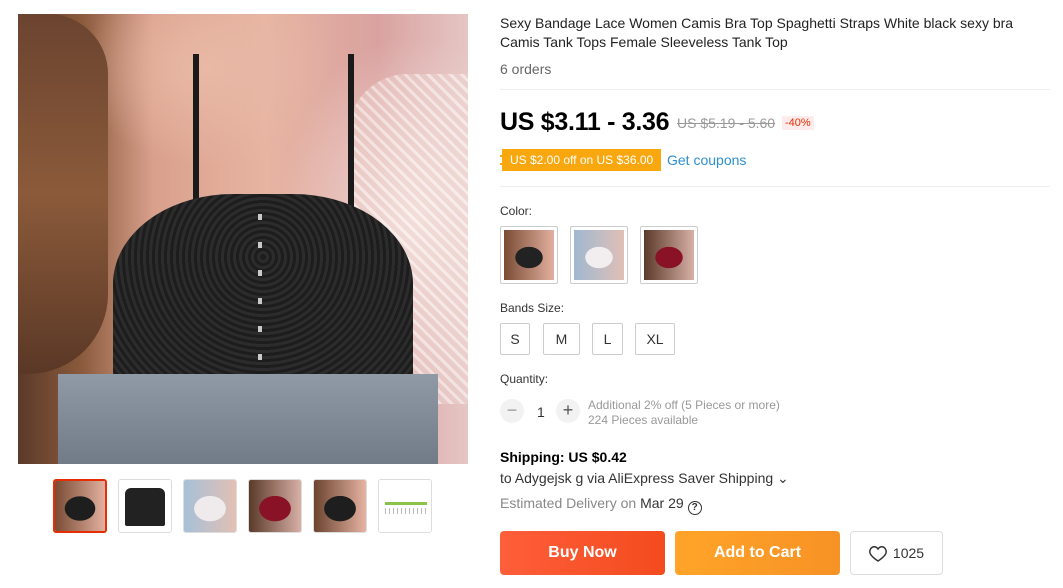 Image resolution: width=1063 pixels, height=588 pixels. Describe the element at coordinates (568, 503) in the screenshot. I see `delivery-prefix: Estimated Delivery on` at that location.